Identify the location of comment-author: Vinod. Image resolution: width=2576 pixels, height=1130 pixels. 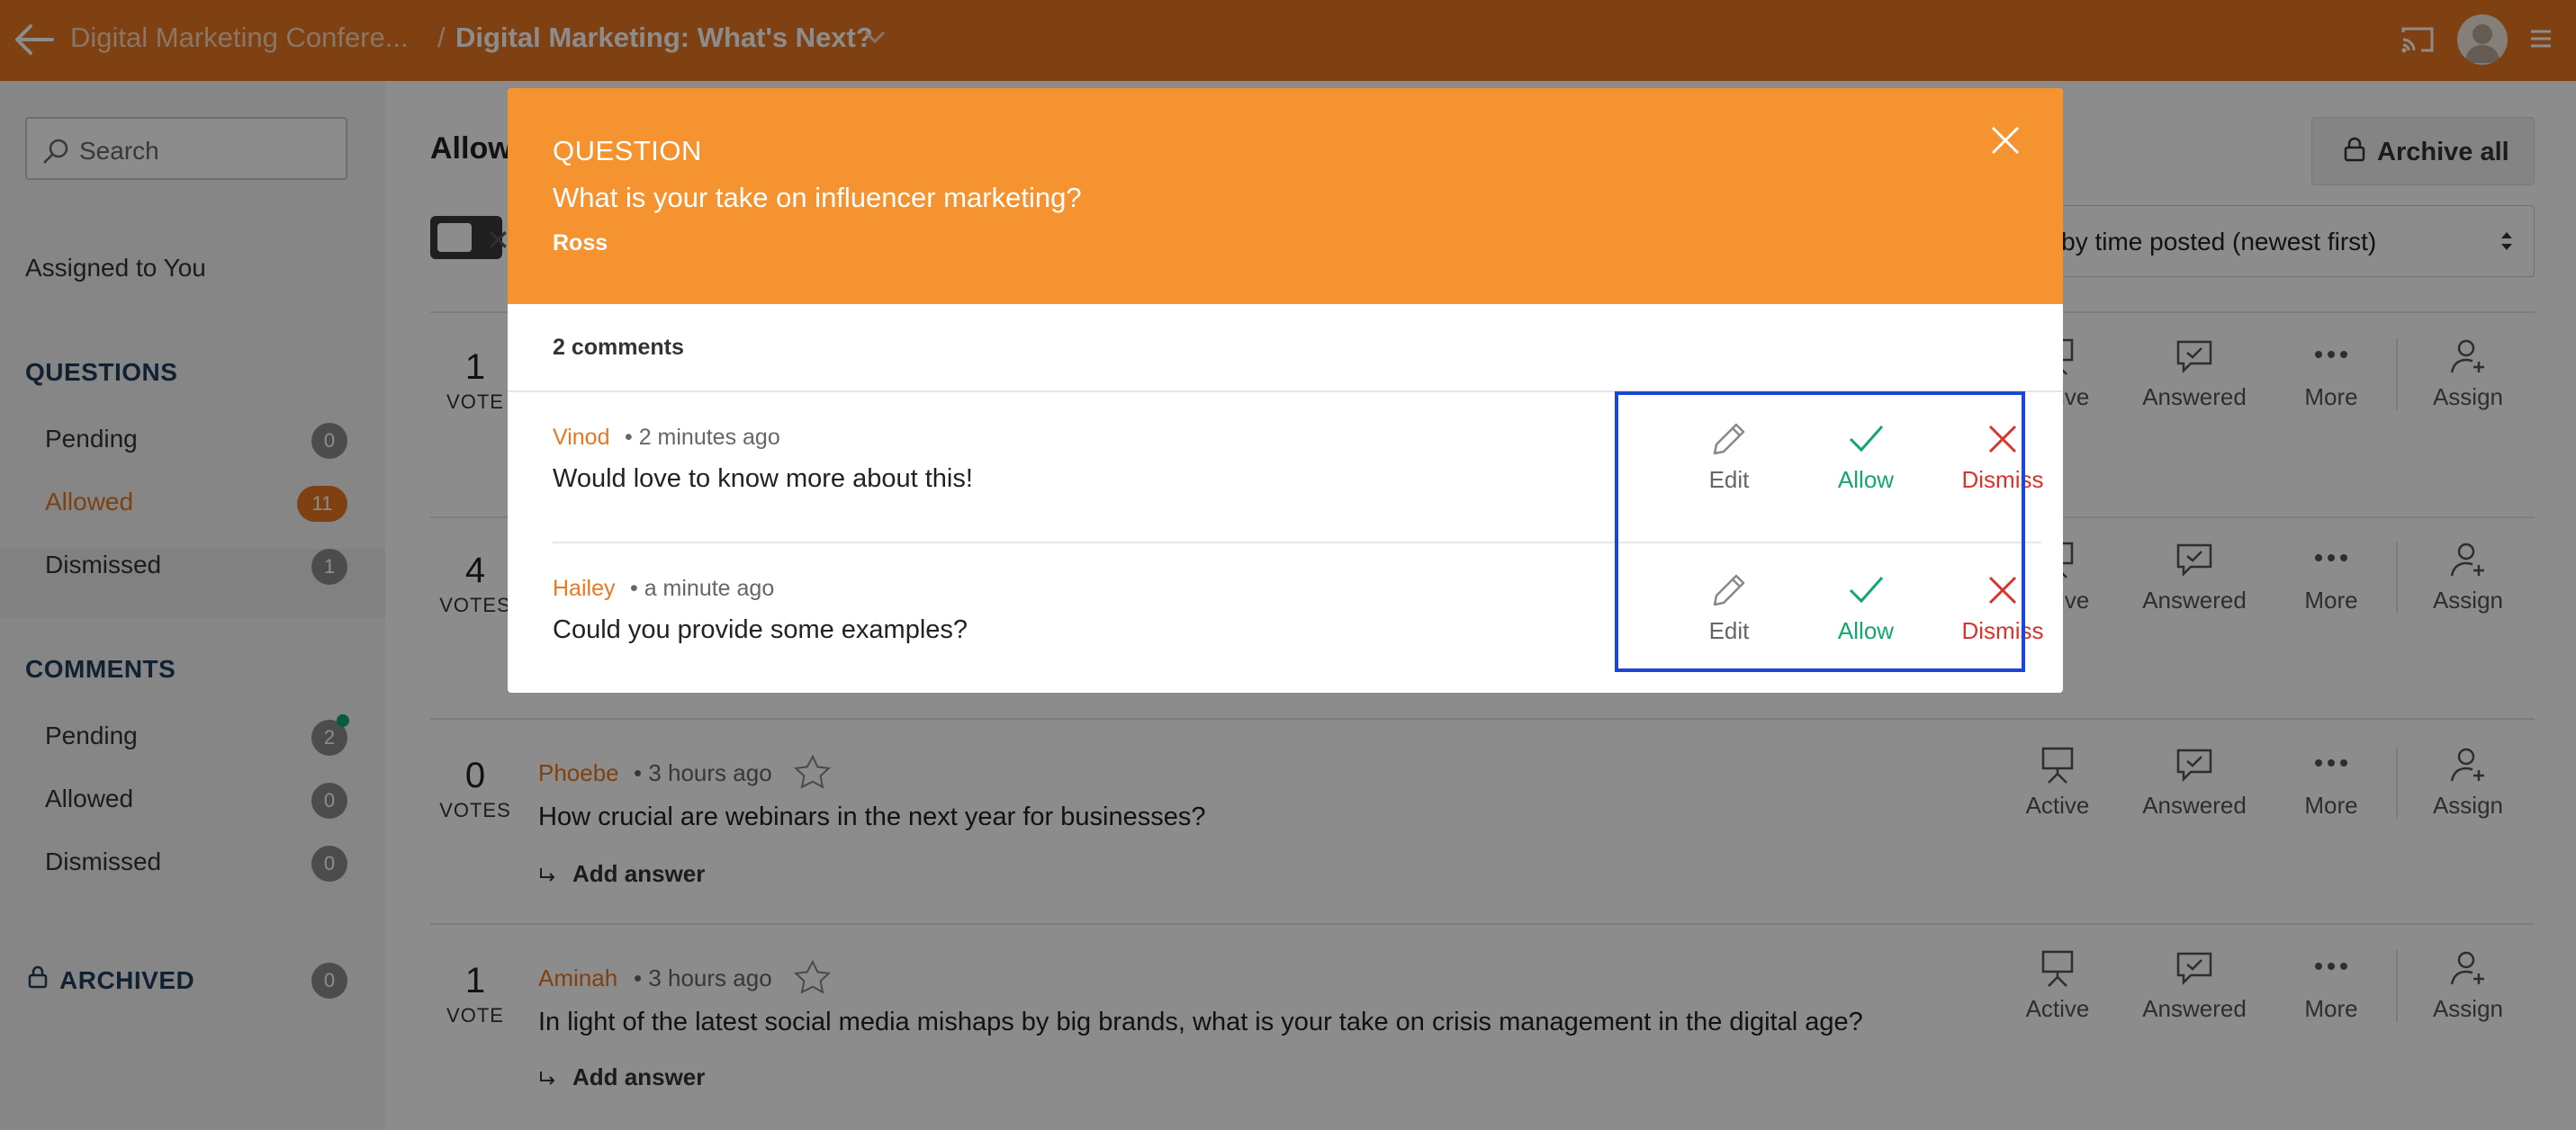
(581, 438).